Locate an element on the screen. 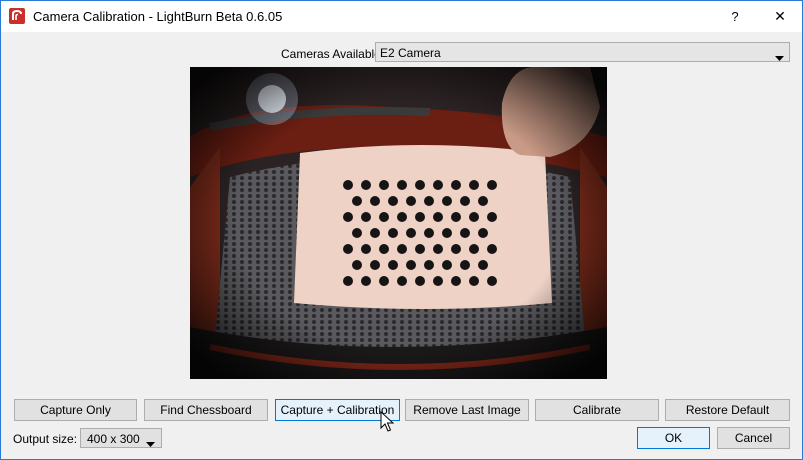  output-size-value: 400 x 300 is located at coordinates (113, 439).